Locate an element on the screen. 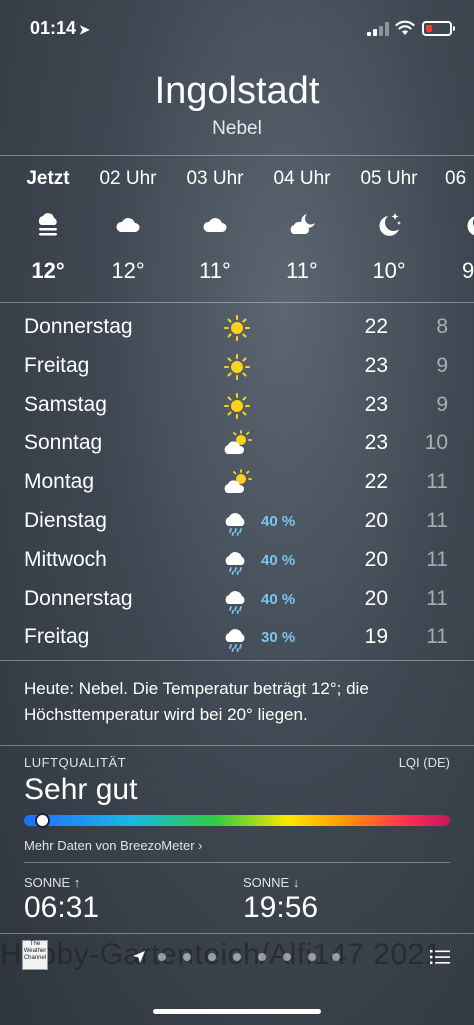 This screenshot has width=474, height=1025. wifi-icon is located at coordinates (405, 27).